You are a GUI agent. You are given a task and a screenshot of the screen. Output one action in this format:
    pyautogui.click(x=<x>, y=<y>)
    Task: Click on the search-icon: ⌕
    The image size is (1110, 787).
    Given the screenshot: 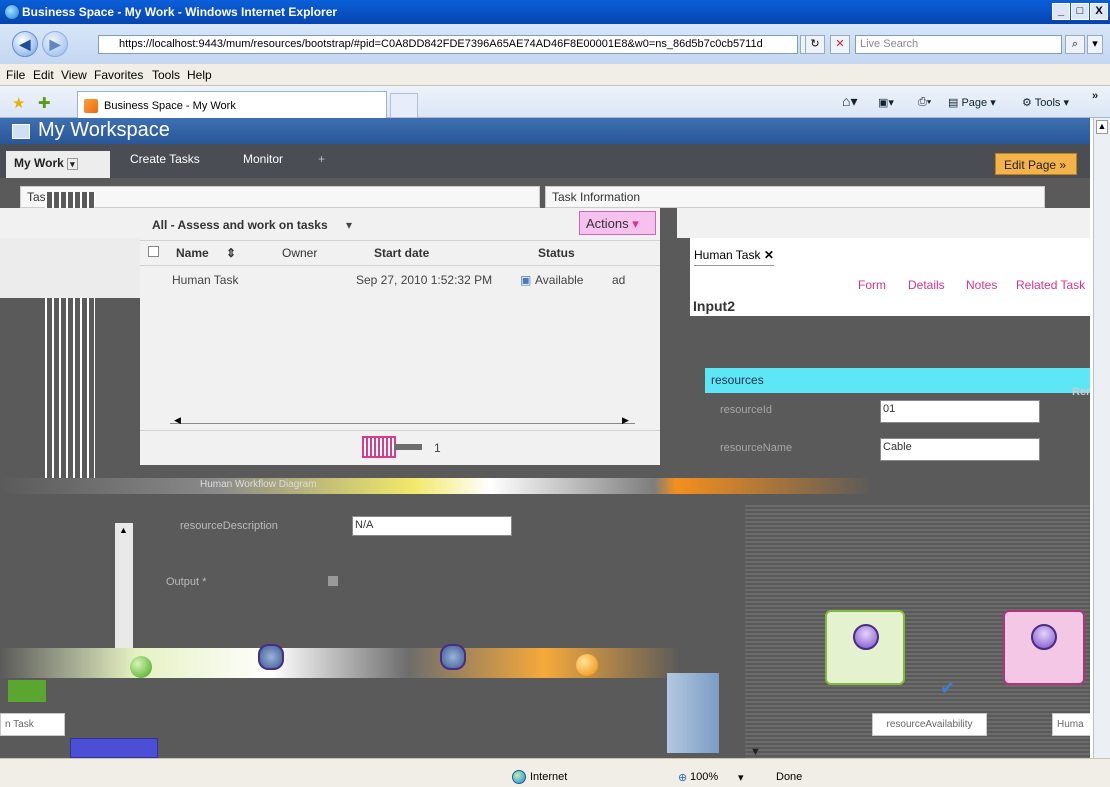 What is the action you would take?
    pyautogui.click(x=1075, y=44)
    